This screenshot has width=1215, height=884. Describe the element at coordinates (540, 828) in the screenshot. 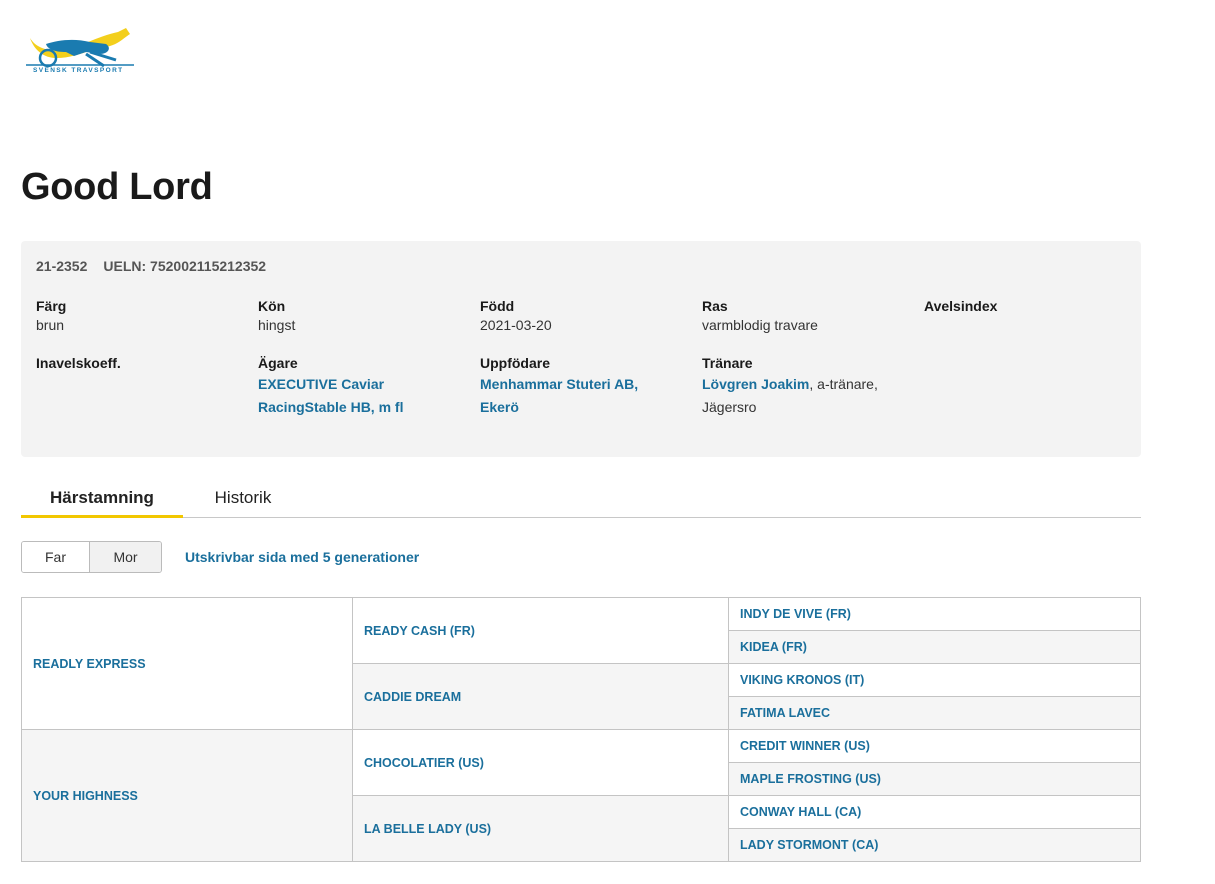

I see `pedigree-dam-dam: LA BELLE LADY (US)` at that location.